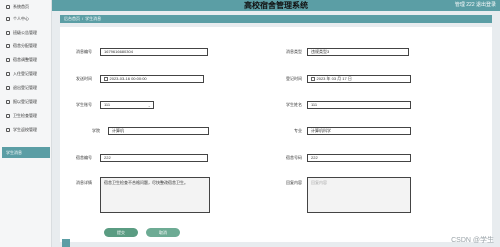 This screenshot has width=500, height=247. I want to click on sidebar-item-label: 系统首页, so click(21, 6).